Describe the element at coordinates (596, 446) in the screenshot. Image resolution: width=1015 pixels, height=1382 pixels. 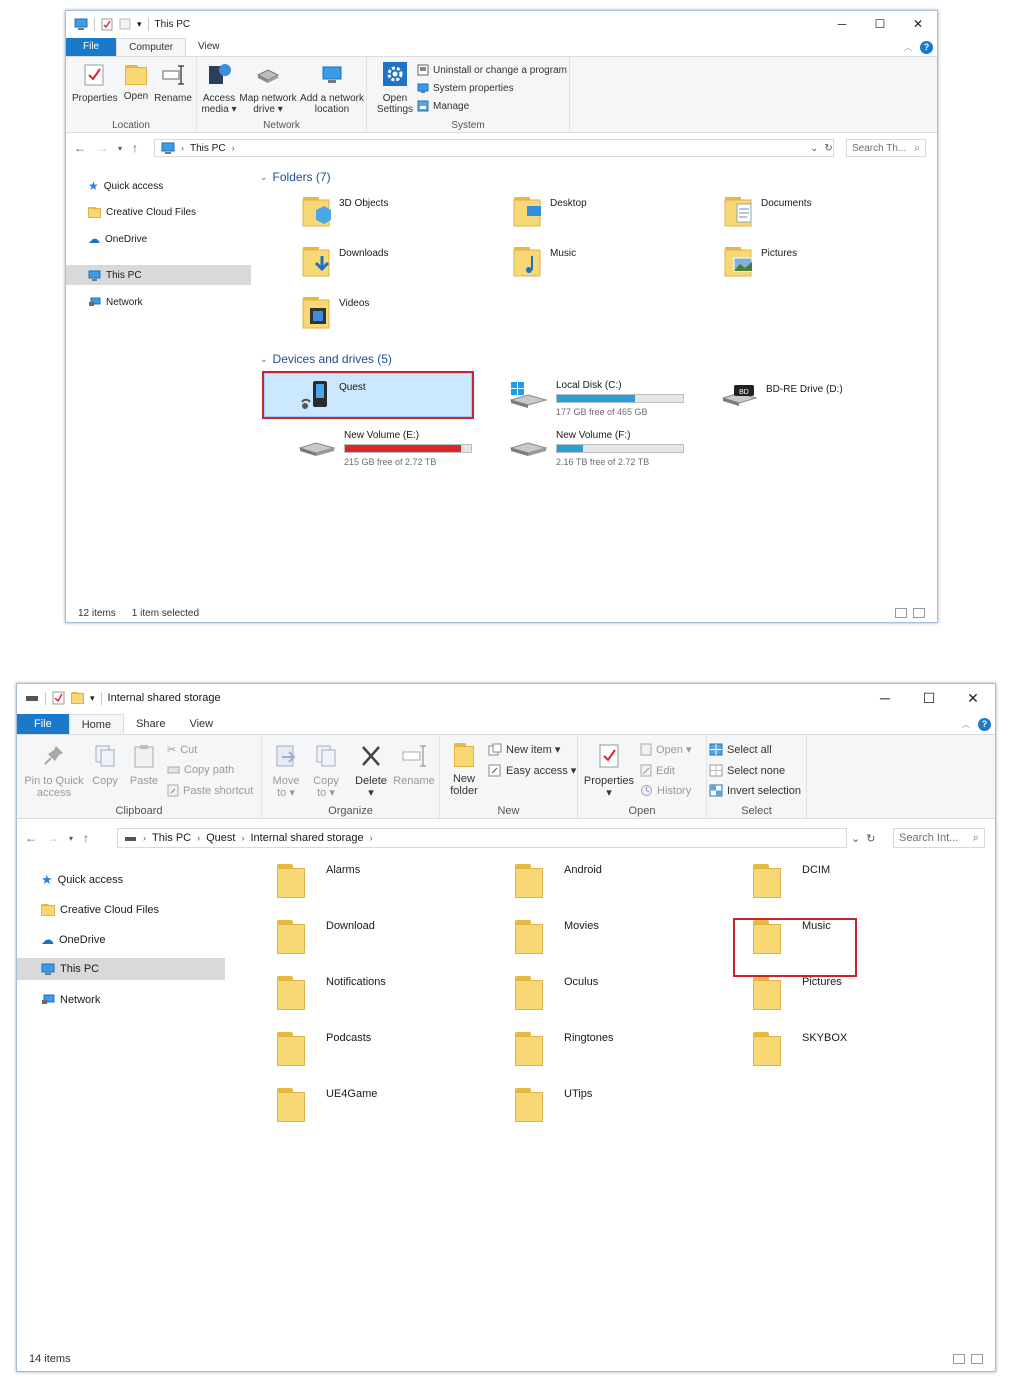
I see `drive-tile-f: New Volume (F:) 2.16 TB free of 2.72 TB` at that location.